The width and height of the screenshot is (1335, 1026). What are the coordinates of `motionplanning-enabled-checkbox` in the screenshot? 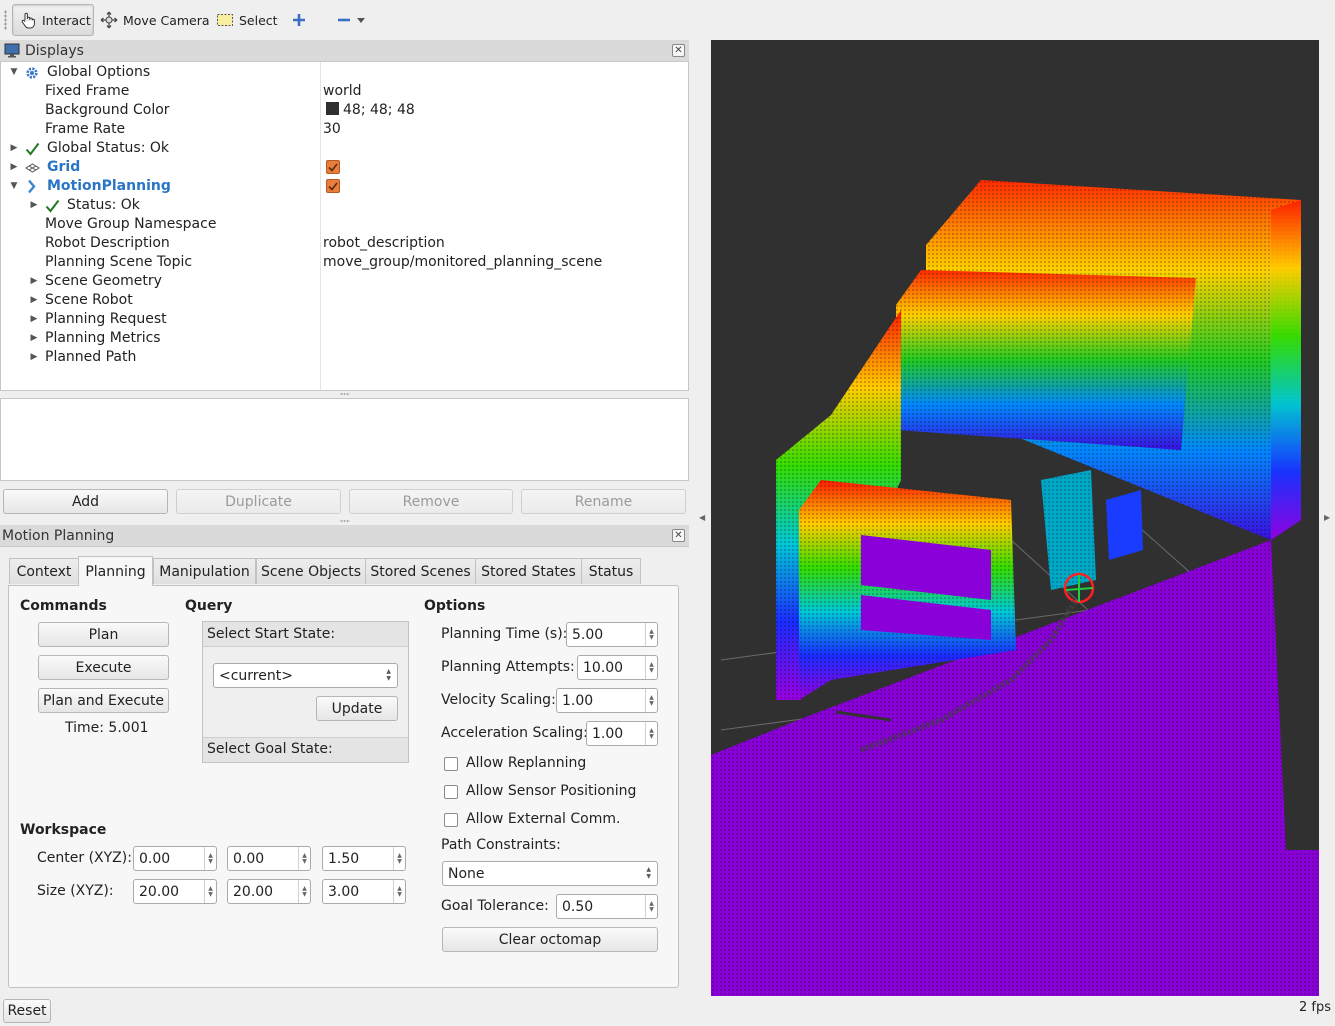 It's located at (333, 185).